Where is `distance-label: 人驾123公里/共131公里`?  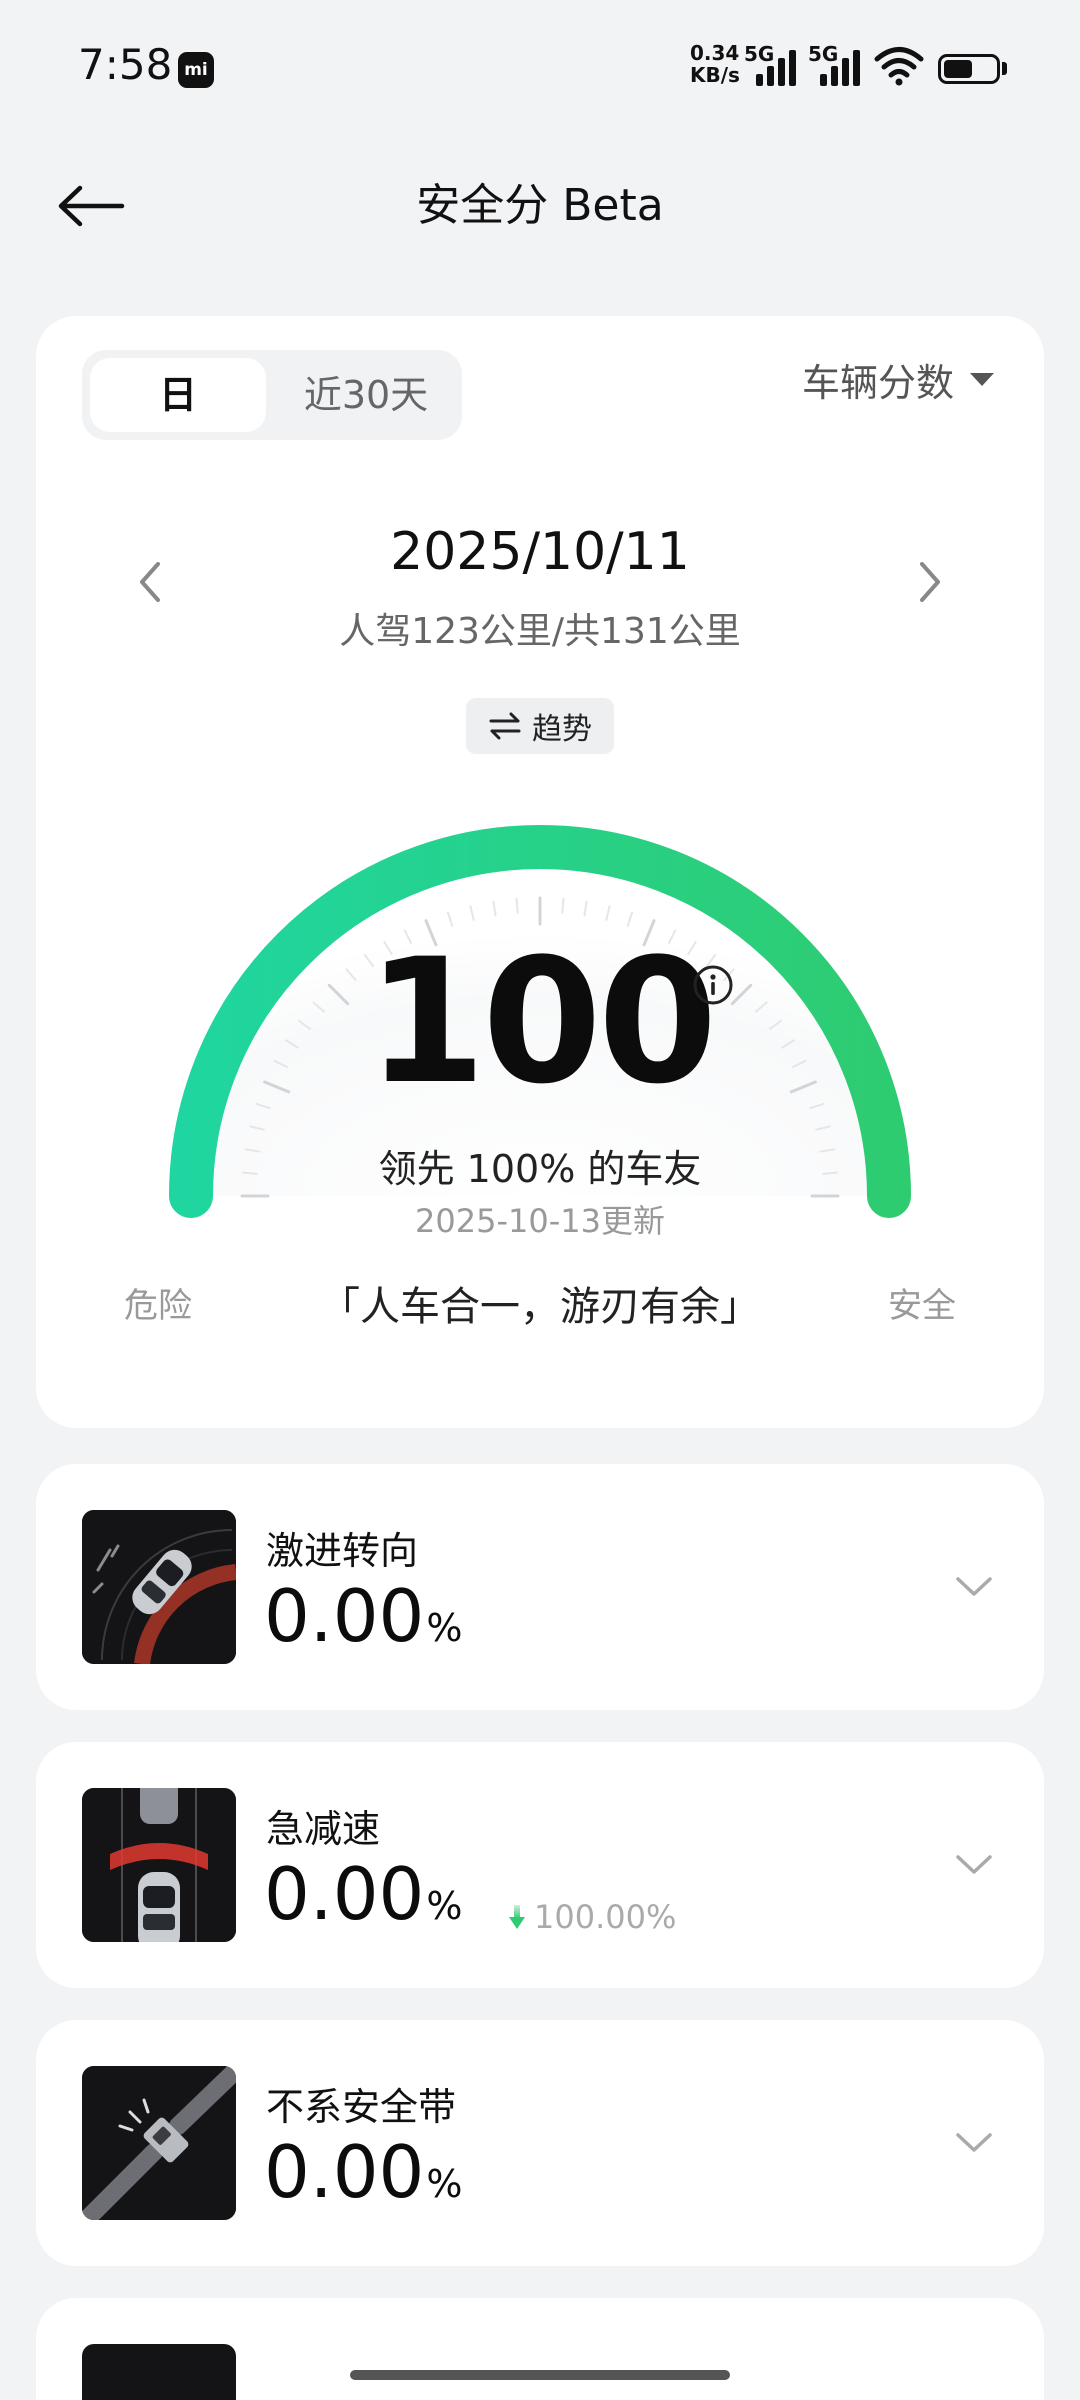
distance-label: 人驾123公里/共131公里 is located at coordinates (540, 631).